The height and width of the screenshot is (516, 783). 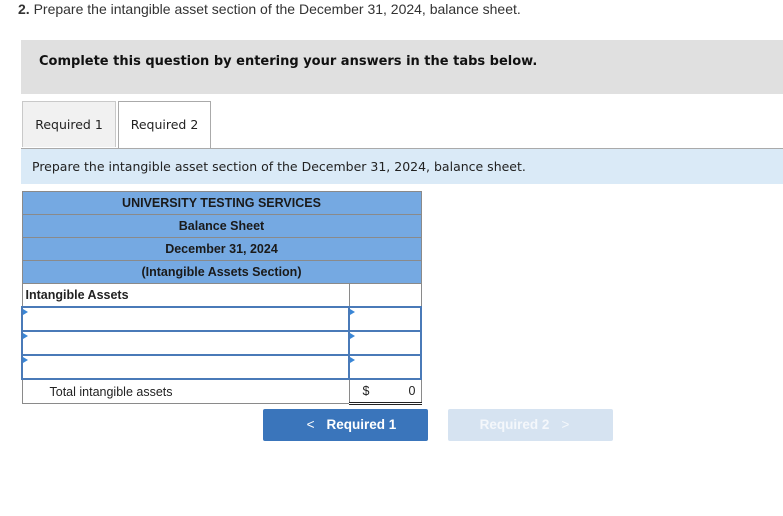 What do you see at coordinates (385, 295) in the screenshot?
I see `section-label-amount` at bounding box center [385, 295].